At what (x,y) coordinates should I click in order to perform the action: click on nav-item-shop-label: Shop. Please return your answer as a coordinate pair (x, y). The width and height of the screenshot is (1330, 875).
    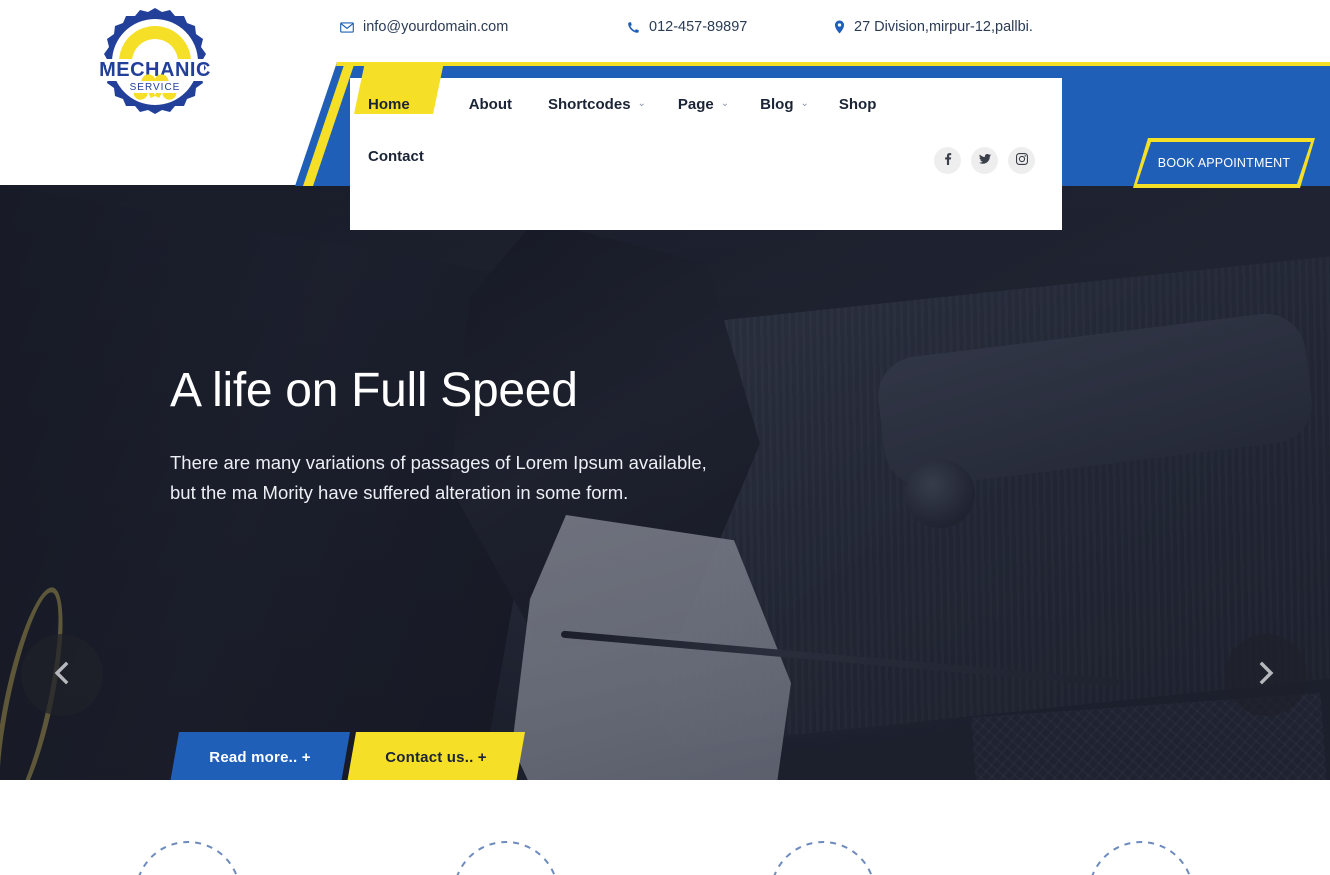
    Looking at the image, I should click on (857, 104).